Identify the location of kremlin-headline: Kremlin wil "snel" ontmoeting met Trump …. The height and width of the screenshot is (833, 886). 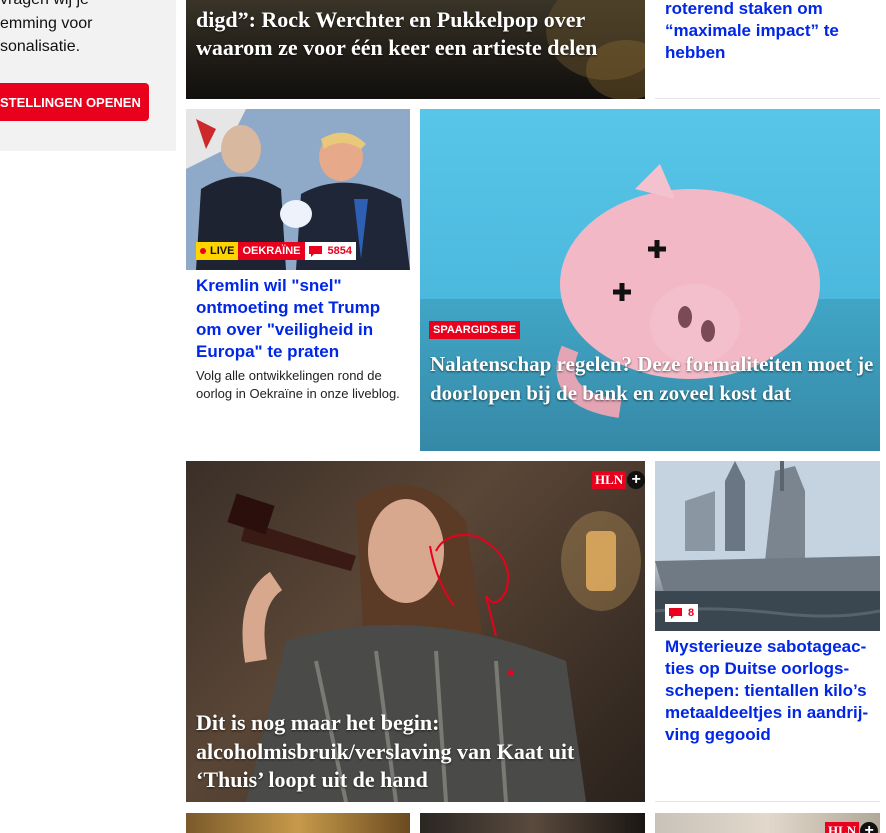
(298, 319).